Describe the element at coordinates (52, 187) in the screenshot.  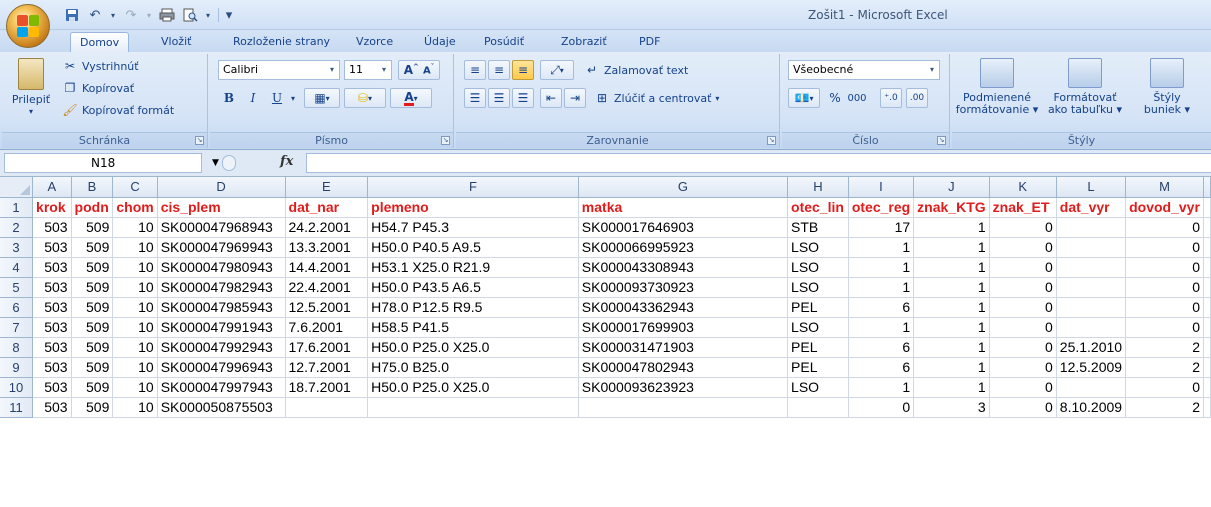
I see `column-header-a: A` at that location.